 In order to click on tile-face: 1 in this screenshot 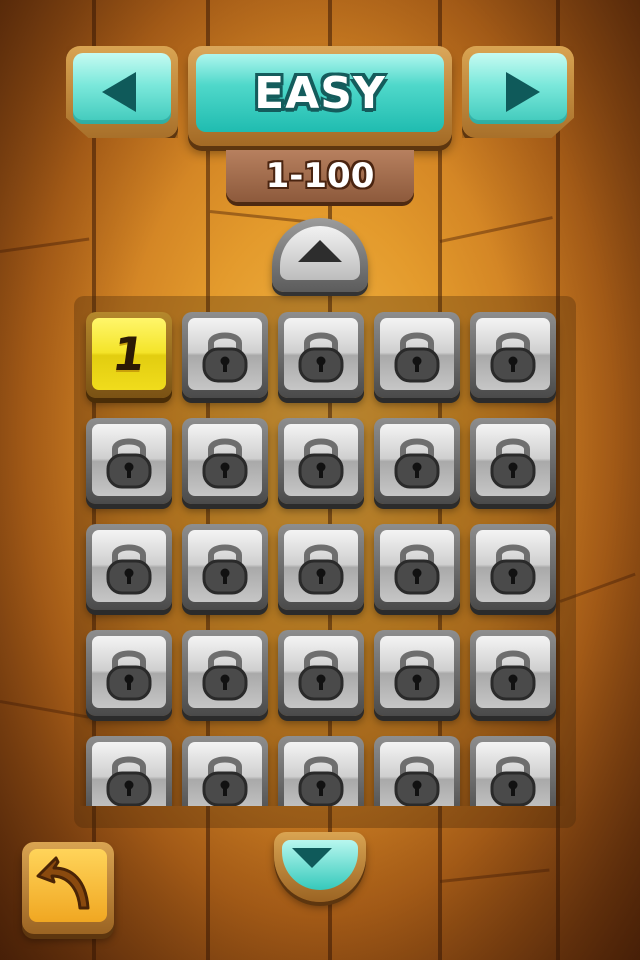, I will do `click(129, 354)`.